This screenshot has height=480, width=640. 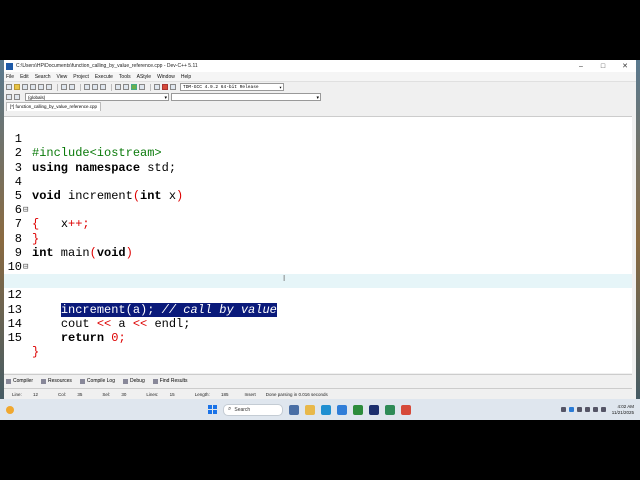 I want to click on menu-help: Help, so click(x=186, y=77).